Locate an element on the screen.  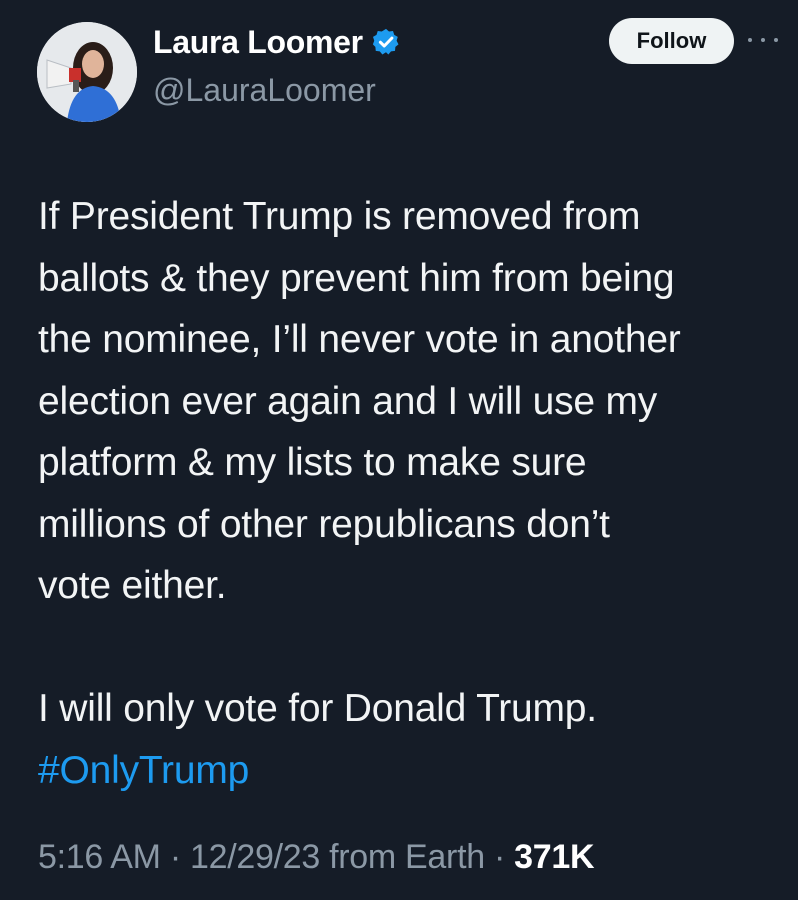
verified-badge-icon is located at coordinates (386, 42).